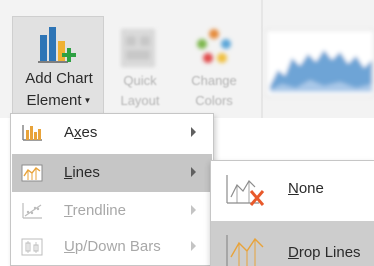 The width and height of the screenshot is (374, 266). Describe the element at coordinates (324, 252) in the screenshot. I see `submenu-item-label: Drop Lines` at that location.